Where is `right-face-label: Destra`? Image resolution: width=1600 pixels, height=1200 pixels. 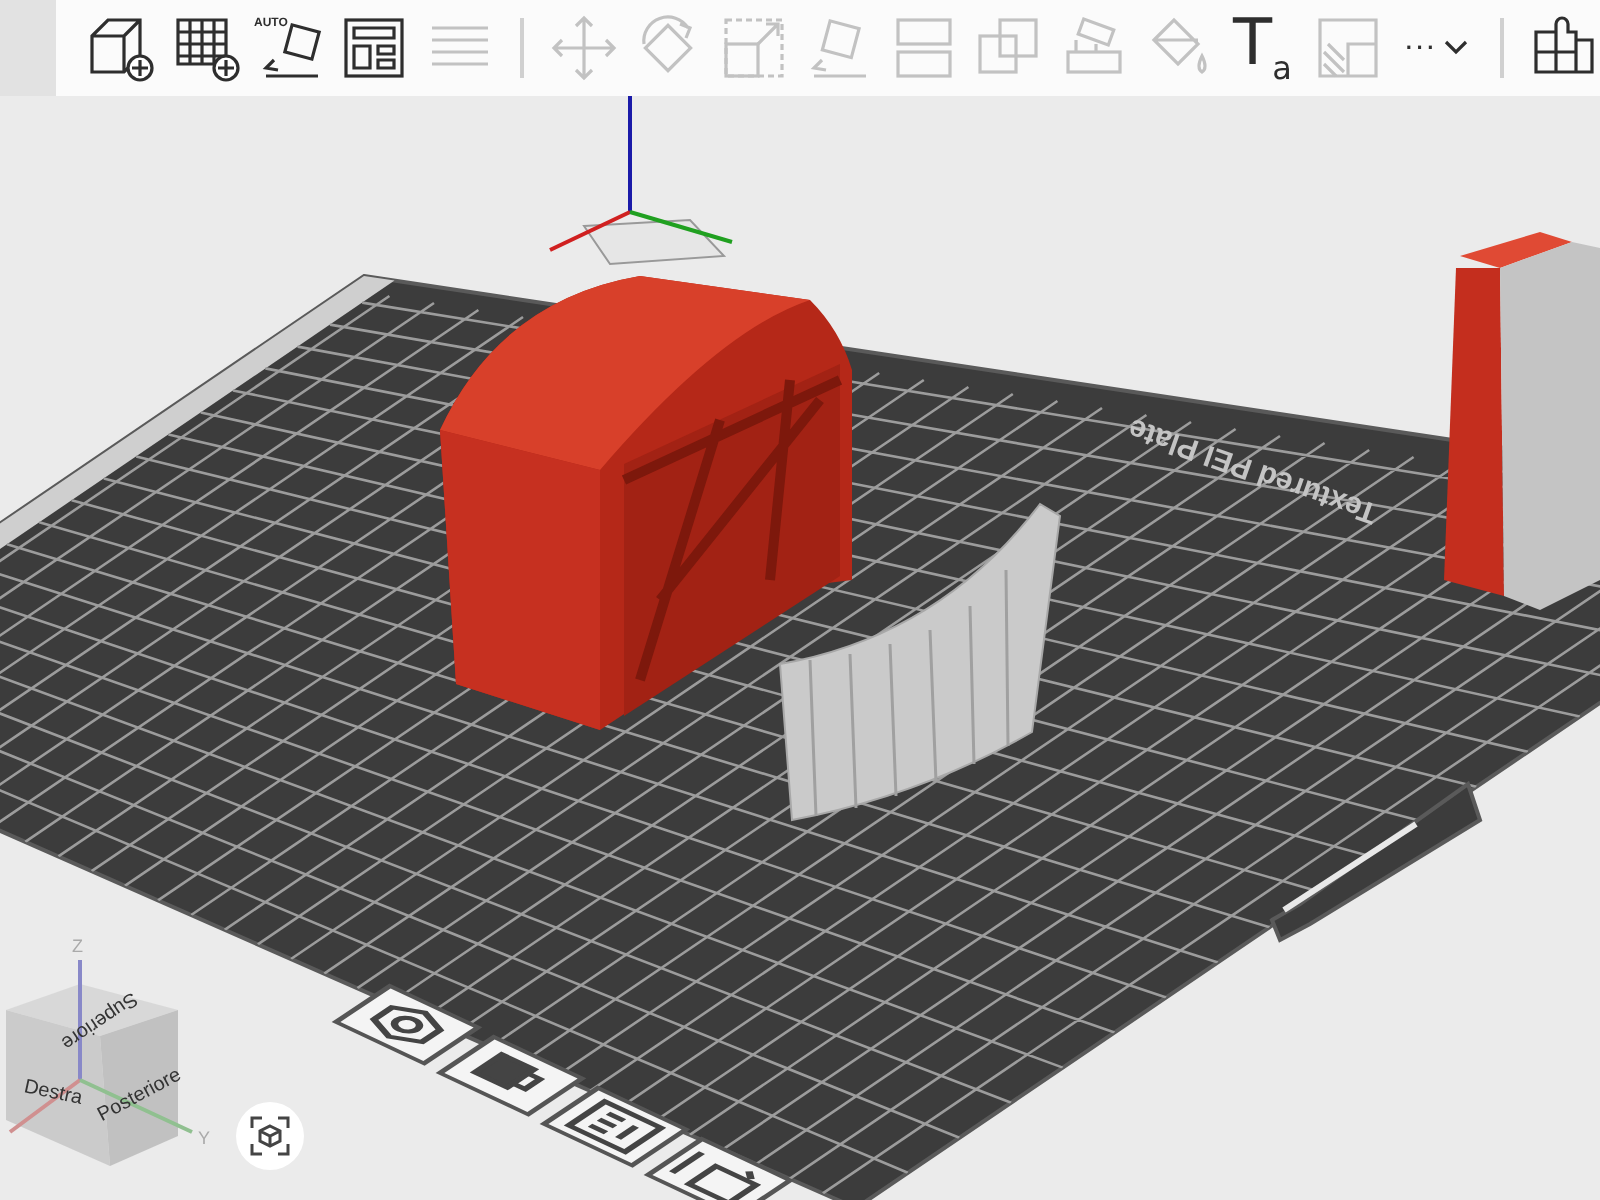
right-face-label: Destra is located at coordinates (53, 1093).